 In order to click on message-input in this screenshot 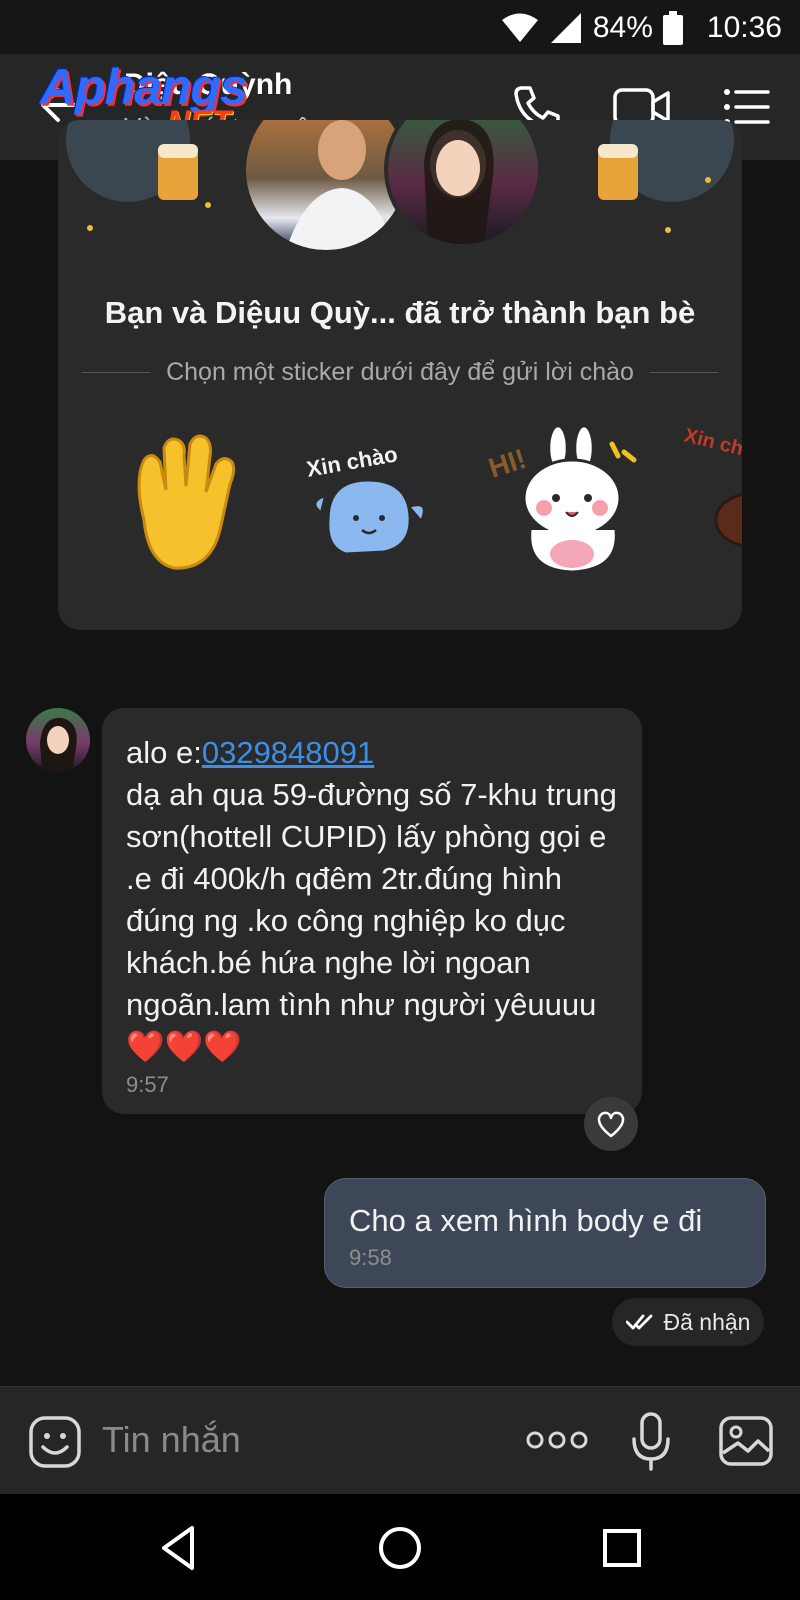, I will do `click(292, 1440)`.